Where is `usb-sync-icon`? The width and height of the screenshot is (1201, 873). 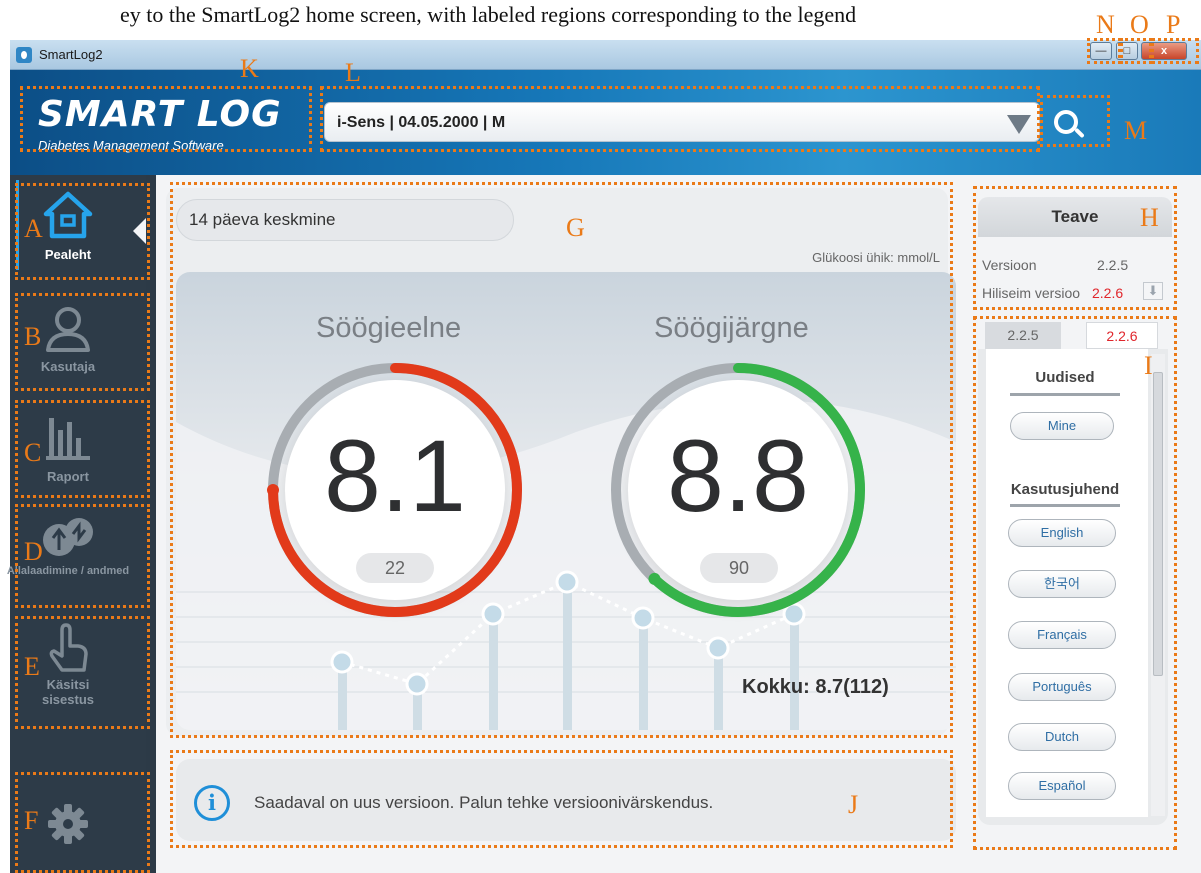 usb-sync-icon is located at coordinates (68, 537).